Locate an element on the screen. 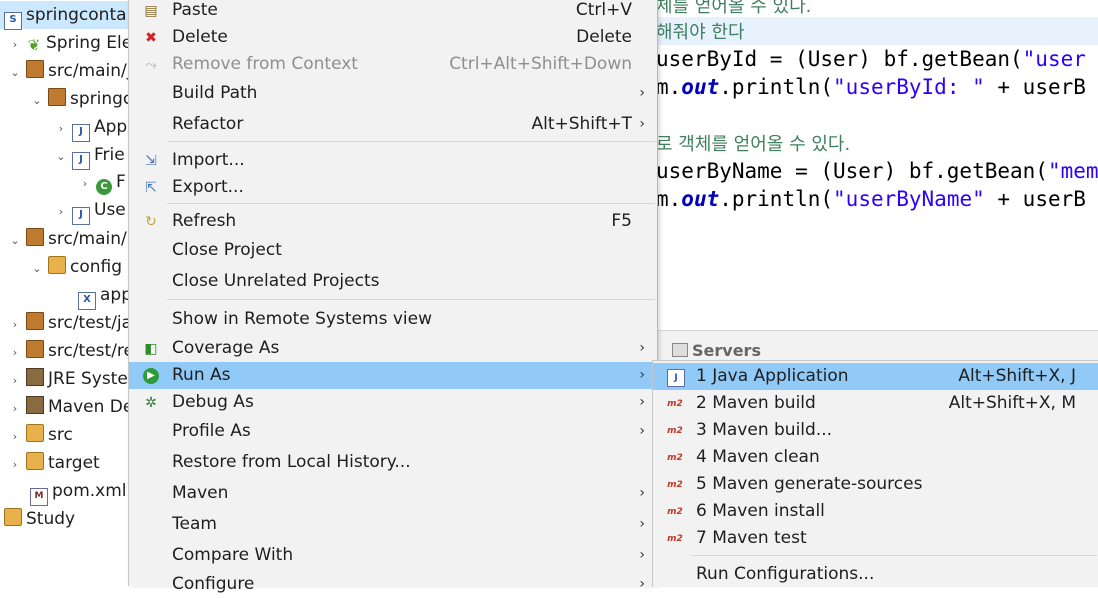 The image size is (1098, 598). menu-item-paste: ▤ Paste Ctrl+V is located at coordinates (393, 12).